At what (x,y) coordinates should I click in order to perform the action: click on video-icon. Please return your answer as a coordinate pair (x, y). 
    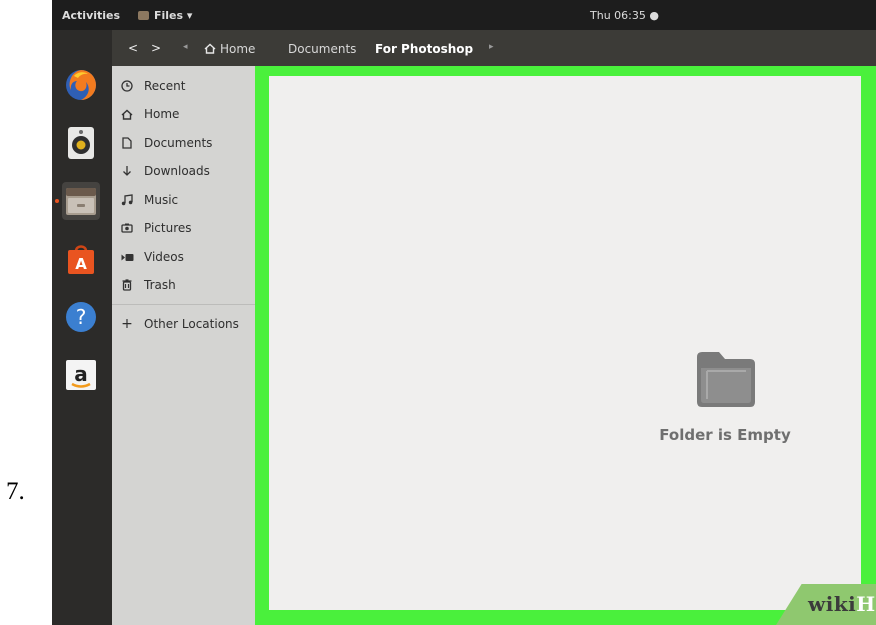
    Looking at the image, I should click on (127, 257).